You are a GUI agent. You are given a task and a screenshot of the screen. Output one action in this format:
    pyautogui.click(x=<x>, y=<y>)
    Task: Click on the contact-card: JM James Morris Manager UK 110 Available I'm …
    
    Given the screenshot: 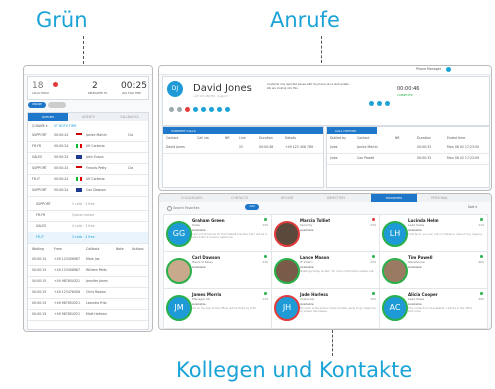 What is the action you would take?
    pyautogui.click(x=217, y=308)
    